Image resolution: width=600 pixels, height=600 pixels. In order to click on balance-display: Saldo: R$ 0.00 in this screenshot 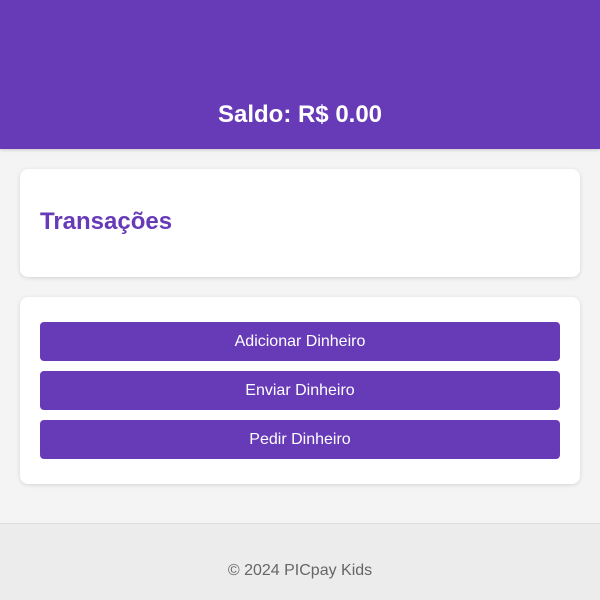, I will do `click(300, 114)`.